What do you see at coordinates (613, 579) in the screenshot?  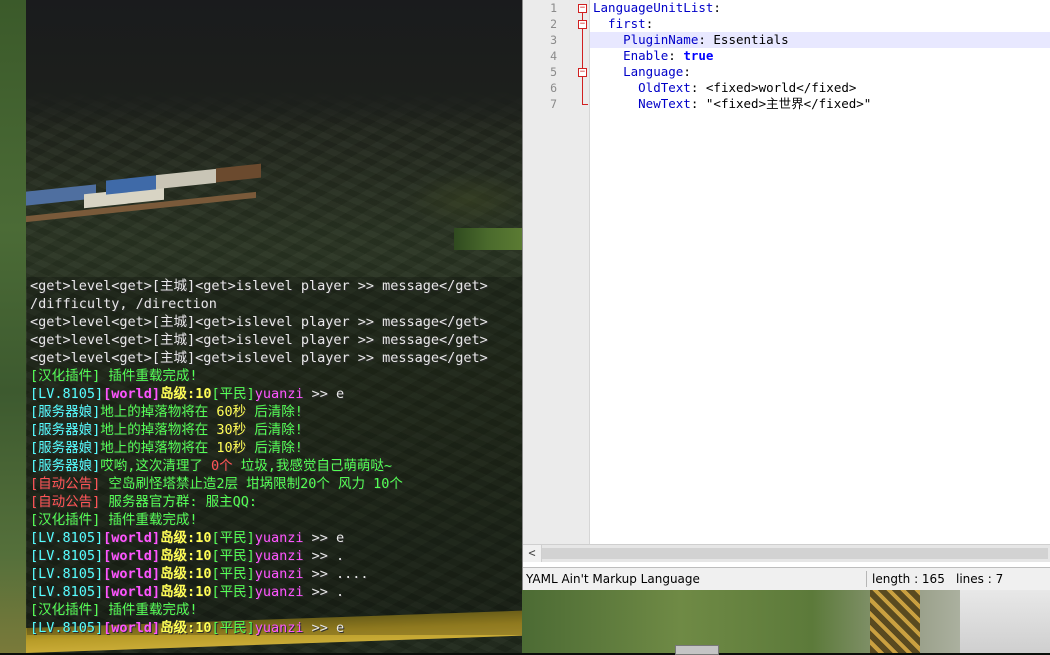 I see `status-language: YAML Ain't Markup Language` at bounding box center [613, 579].